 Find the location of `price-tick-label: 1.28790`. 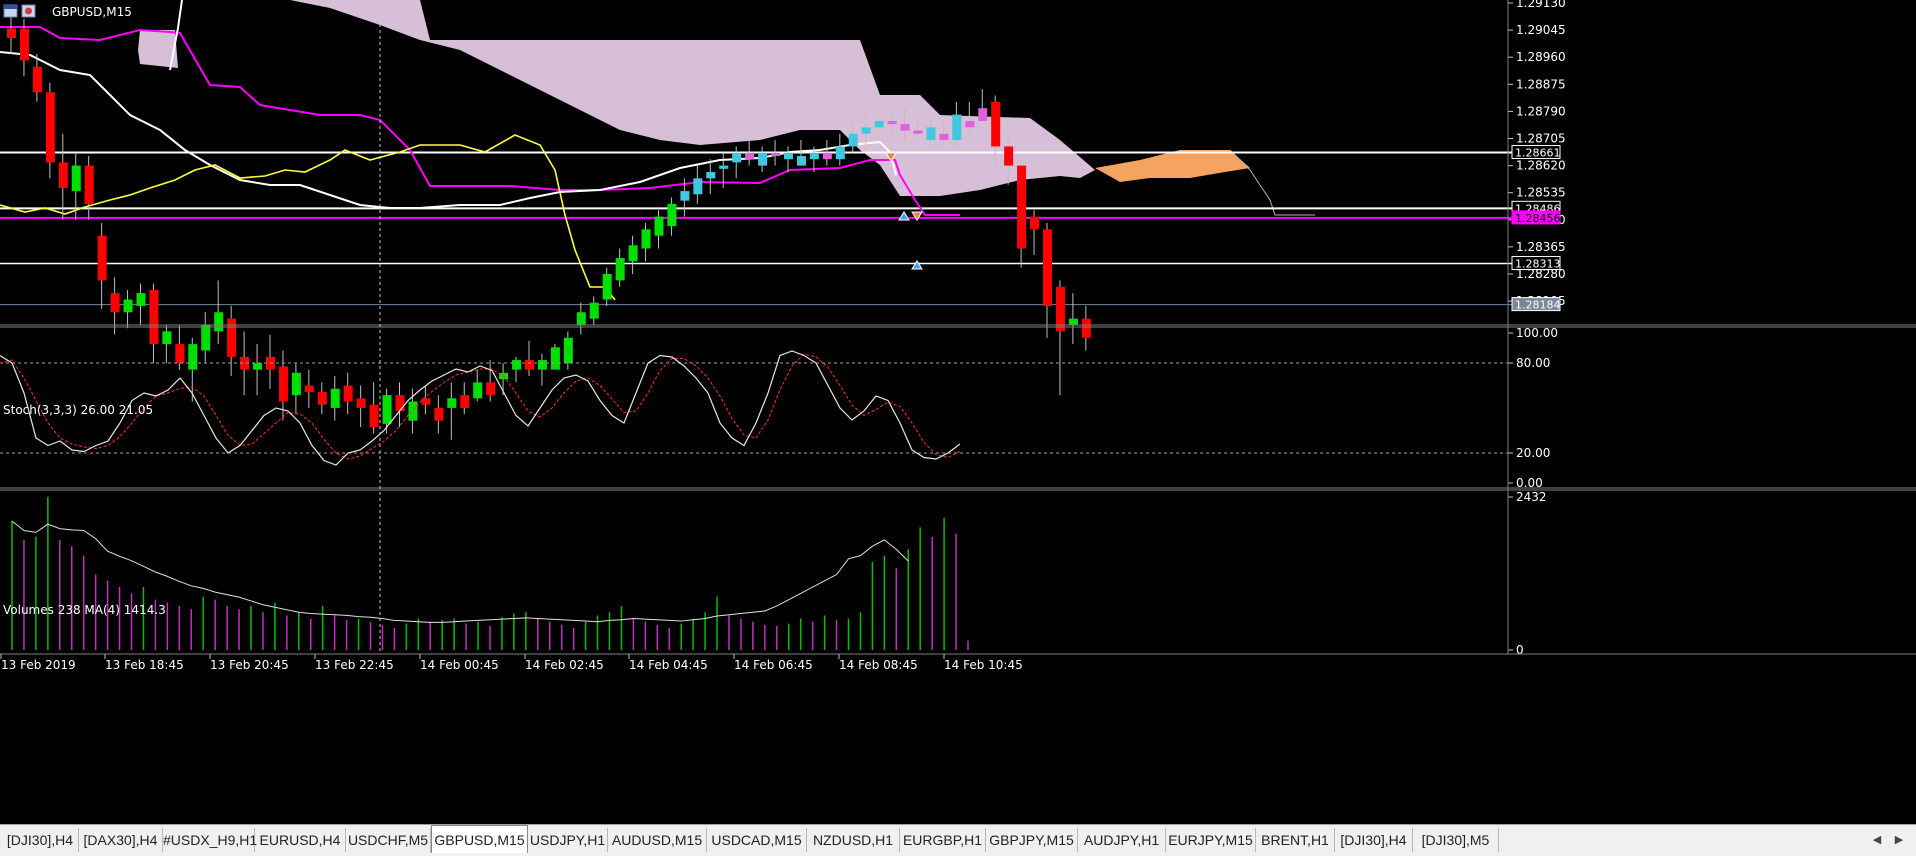

price-tick-label: 1.28790 is located at coordinates (1541, 111).